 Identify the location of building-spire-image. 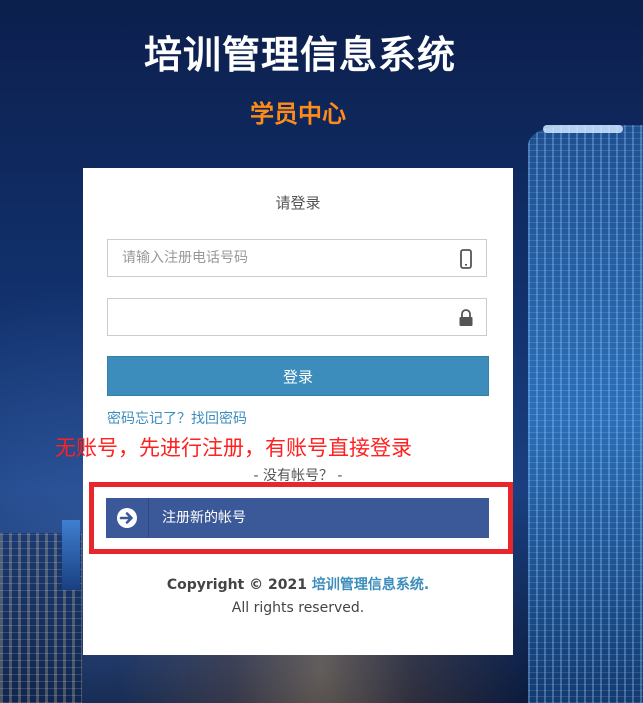
(71, 555).